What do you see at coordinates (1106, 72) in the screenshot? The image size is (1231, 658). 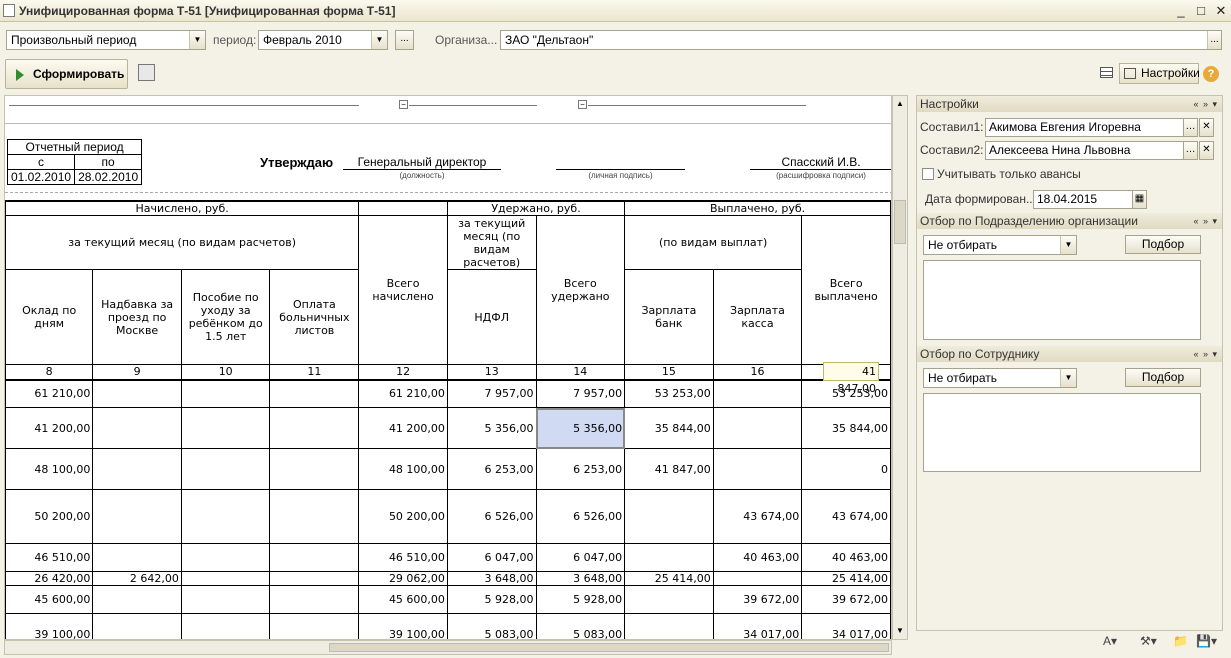 I see `table-view-icon` at bounding box center [1106, 72].